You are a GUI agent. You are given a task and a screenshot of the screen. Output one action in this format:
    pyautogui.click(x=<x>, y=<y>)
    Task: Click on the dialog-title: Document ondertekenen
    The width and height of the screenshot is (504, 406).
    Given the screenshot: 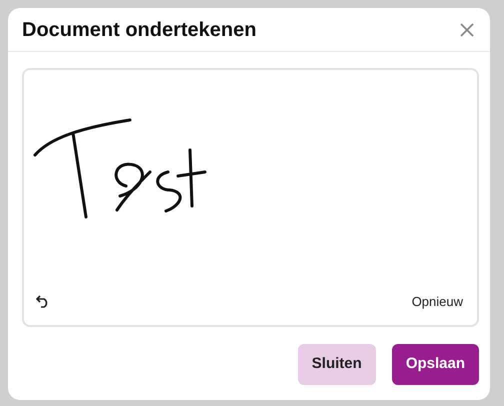 What is the action you would take?
    pyautogui.click(x=139, y=30)
    